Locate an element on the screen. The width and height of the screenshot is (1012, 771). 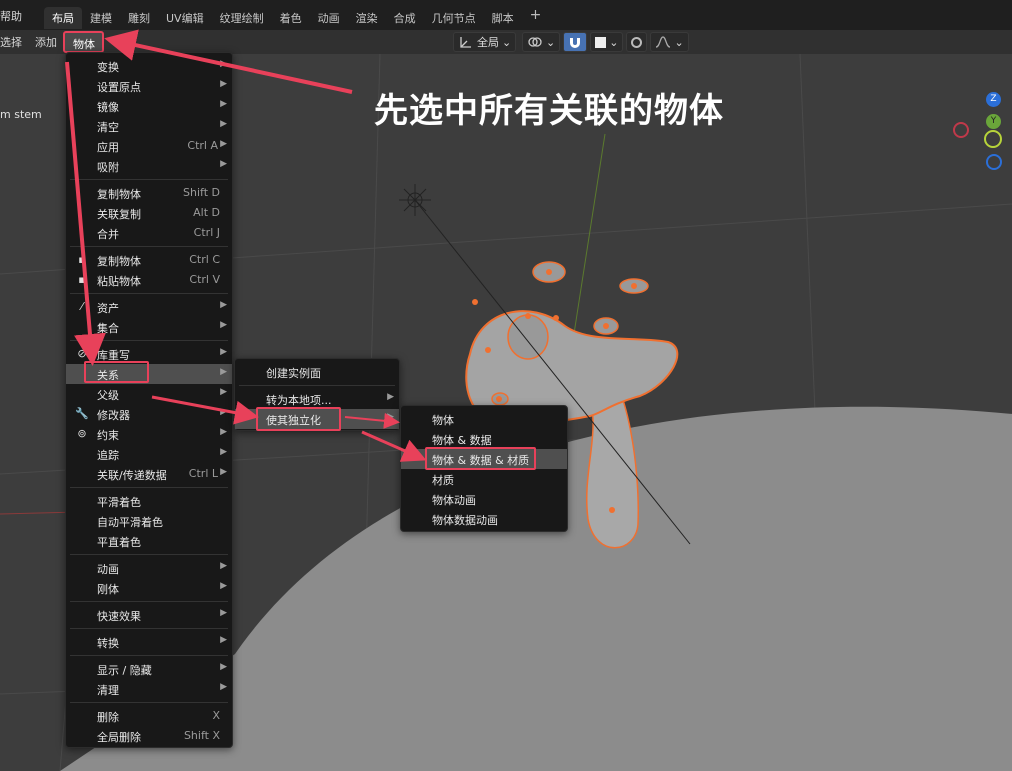
menu-item-delete-globally: 全局删除 Shift X is located at coordinates (149, 736).